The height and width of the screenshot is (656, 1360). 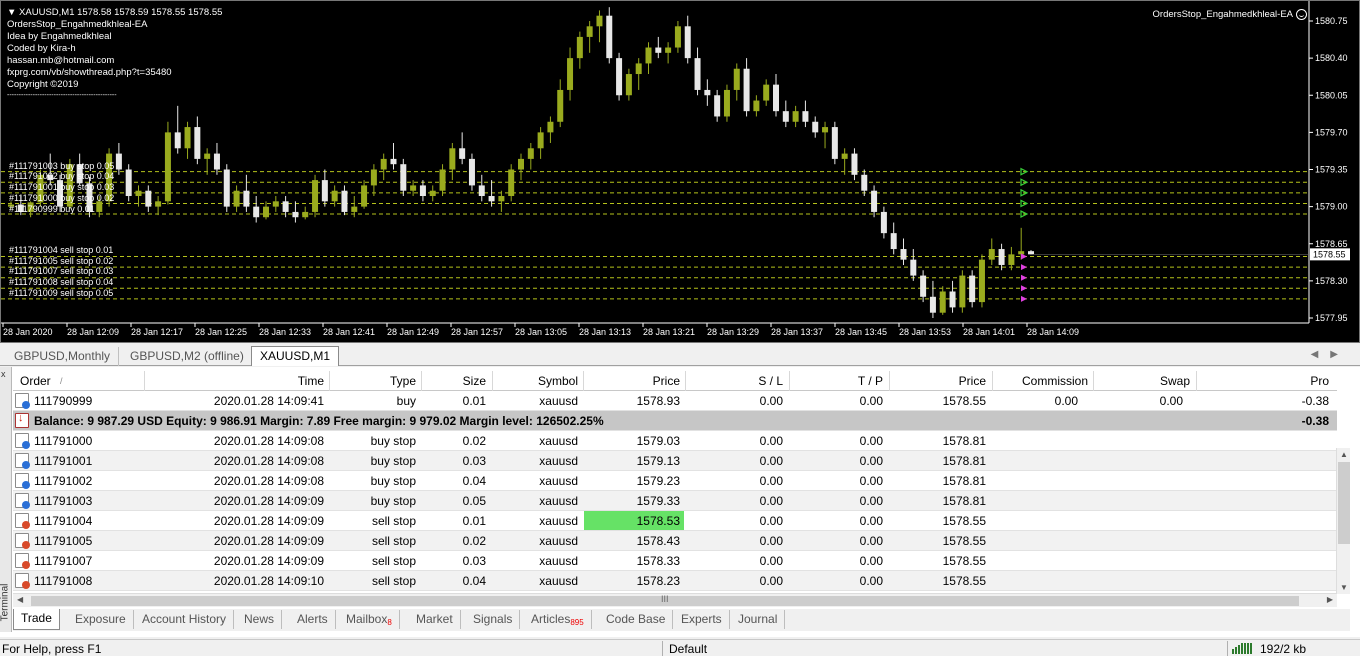 I want to click on price-tick-label: 1580.40, so click(x=1331, y=58).